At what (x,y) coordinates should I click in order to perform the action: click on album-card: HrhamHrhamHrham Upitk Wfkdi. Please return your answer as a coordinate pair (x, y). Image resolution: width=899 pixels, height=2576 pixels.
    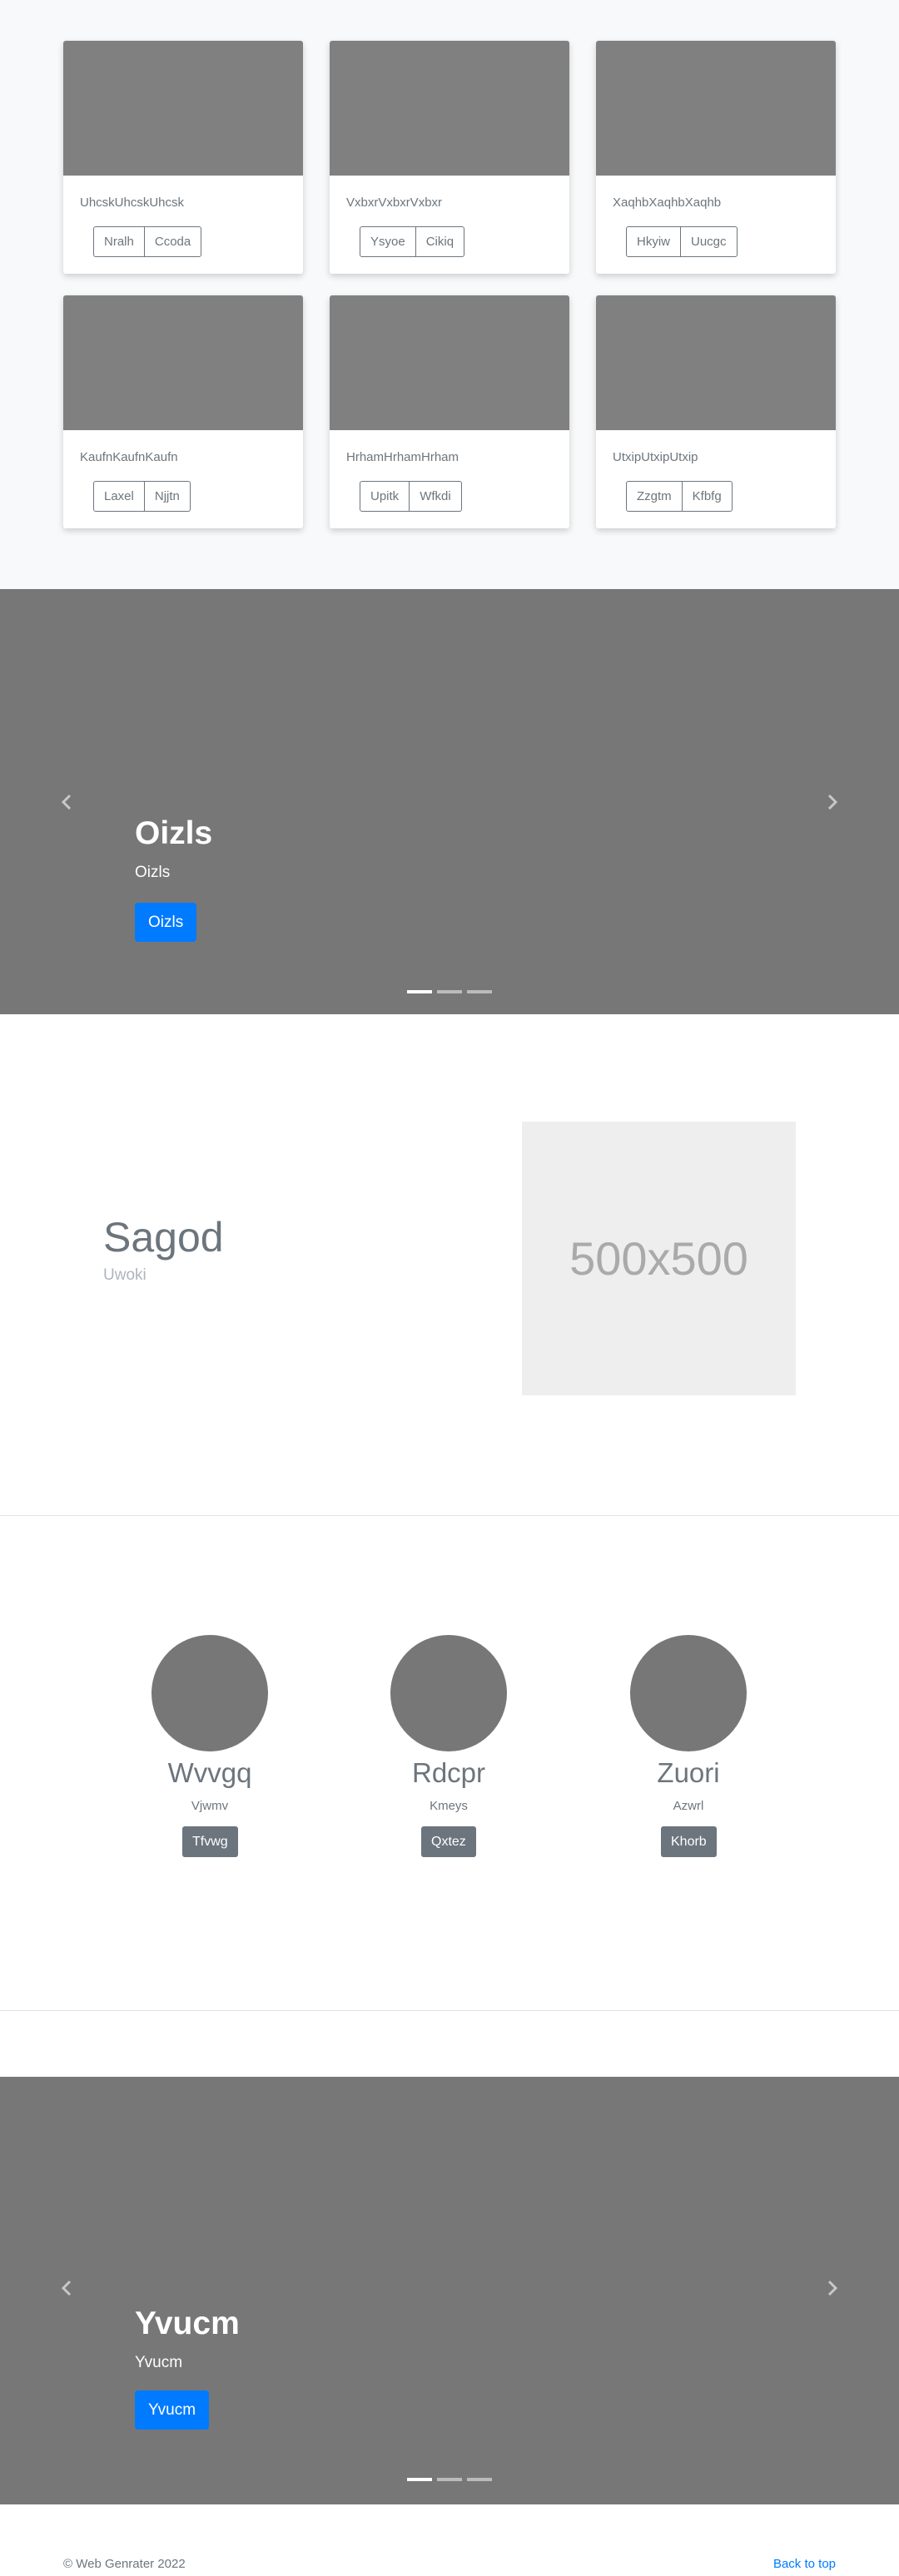
    Looking at the image, I should click on (449, 411).